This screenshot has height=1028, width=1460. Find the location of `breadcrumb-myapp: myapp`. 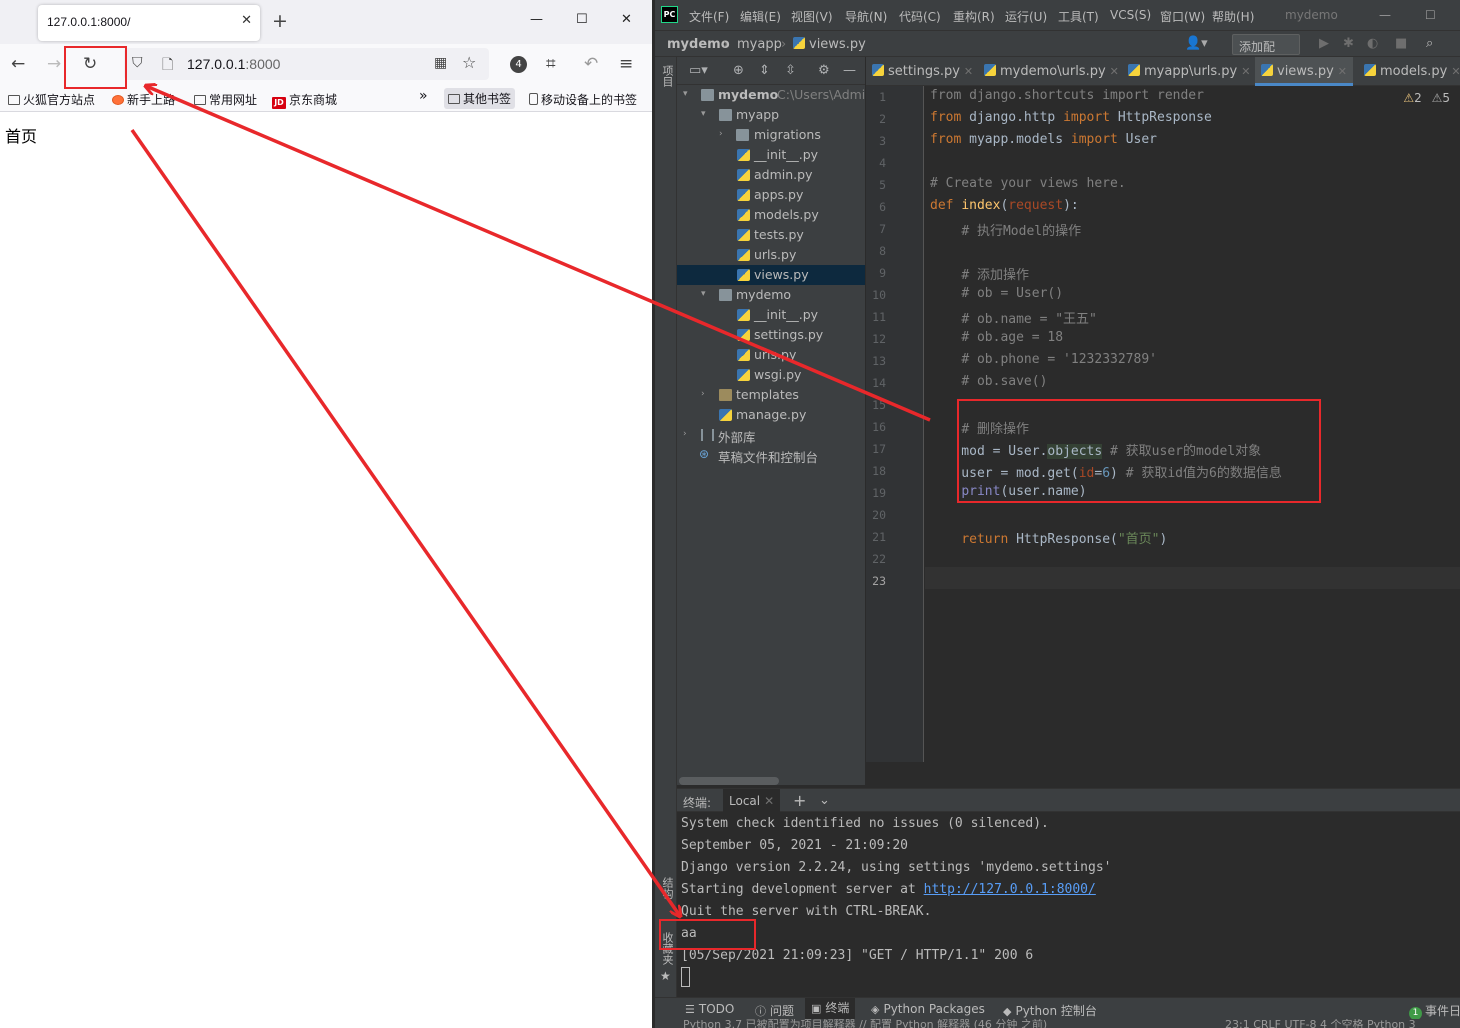

breadcrumb-myapp: myapp is located at coordinates (759, 44).